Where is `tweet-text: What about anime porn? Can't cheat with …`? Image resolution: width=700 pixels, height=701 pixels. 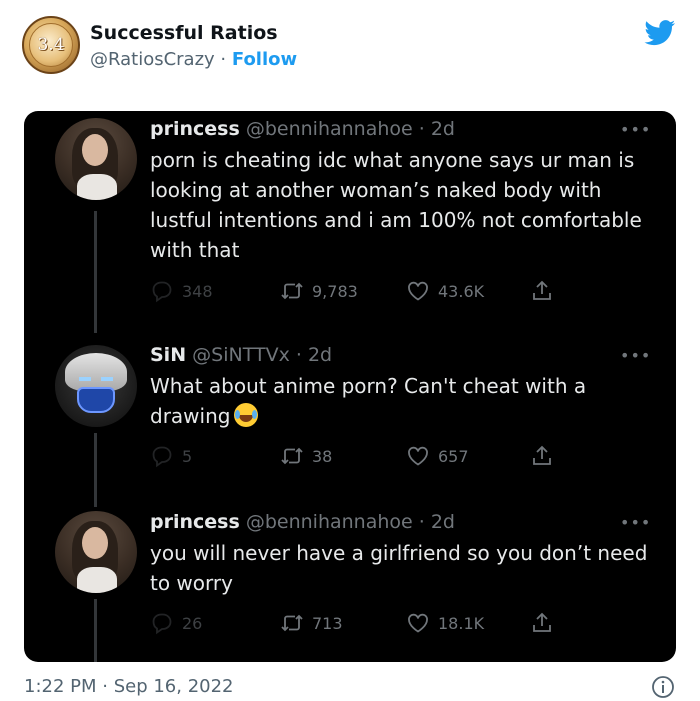
tweet-text: What about anime porn? Can't cheat with … is located at coordinates (405, 401).